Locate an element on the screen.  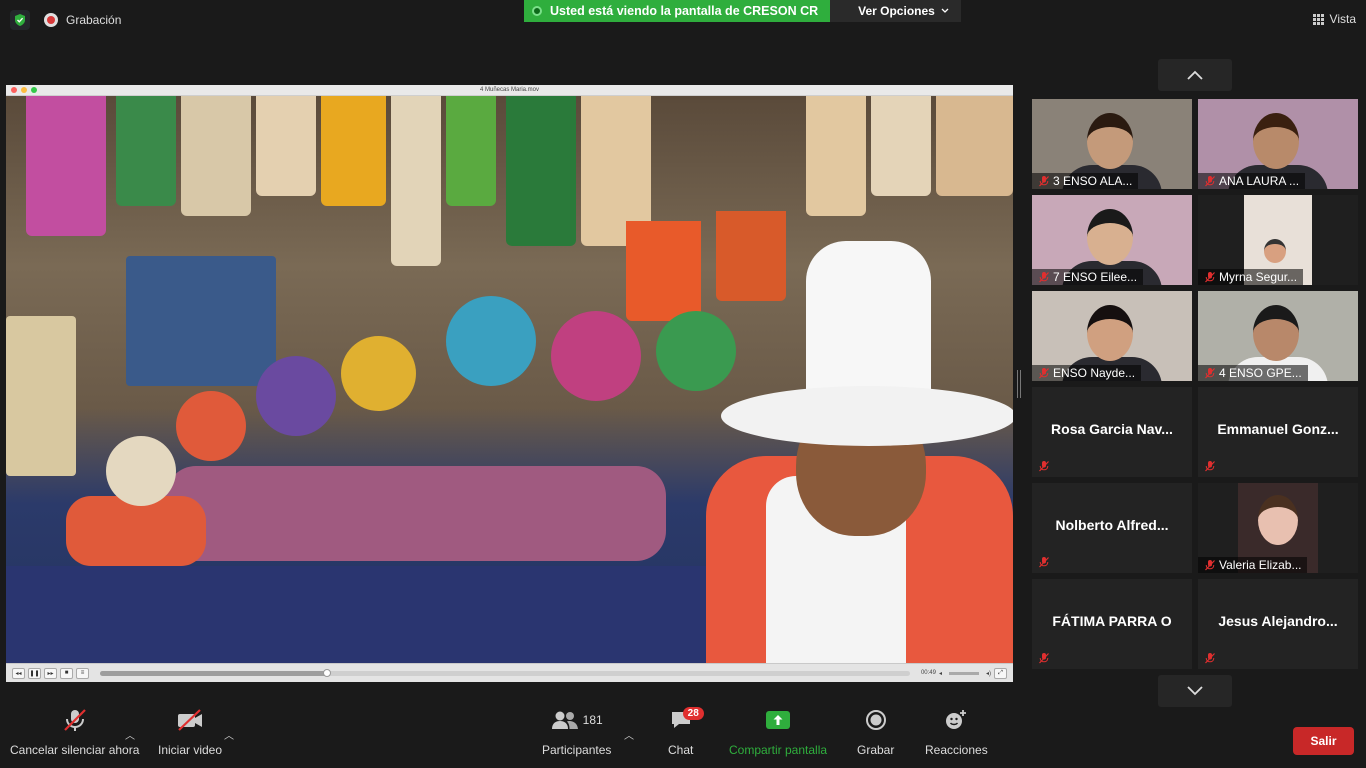
pause-button: ❚❚ is located at coordinates (34, 673).